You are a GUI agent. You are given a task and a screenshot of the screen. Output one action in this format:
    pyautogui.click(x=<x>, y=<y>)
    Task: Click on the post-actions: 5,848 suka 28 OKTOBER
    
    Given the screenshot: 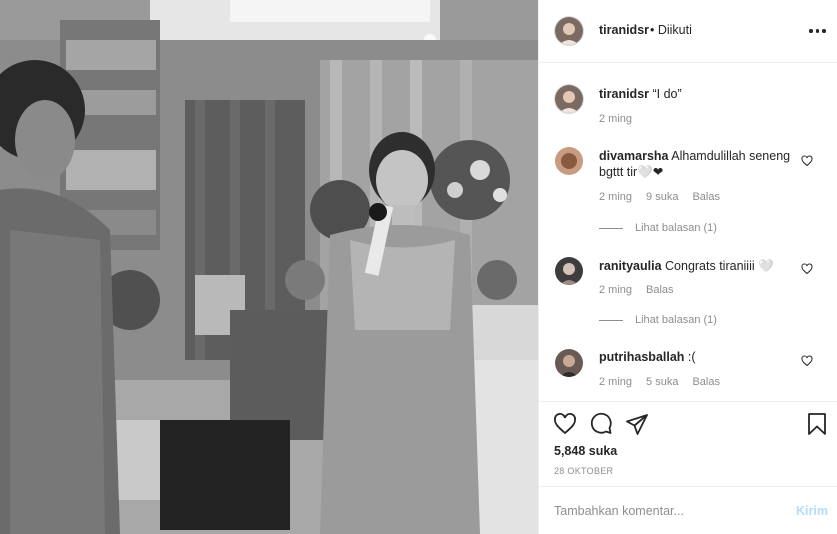 What is the action you would take?
    pyautogui.click(x=688, y=443)
    